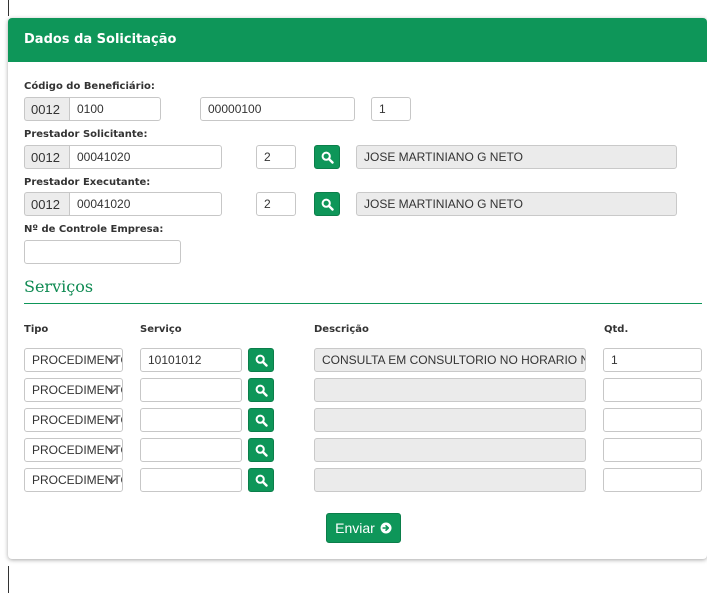 The width and height of the screenshot is (707, 593). What do you see at coordinates (86, 134) in the screenshot?
I see `requester-label: Prestador Solicitante:` at bounding box center [86, 134].